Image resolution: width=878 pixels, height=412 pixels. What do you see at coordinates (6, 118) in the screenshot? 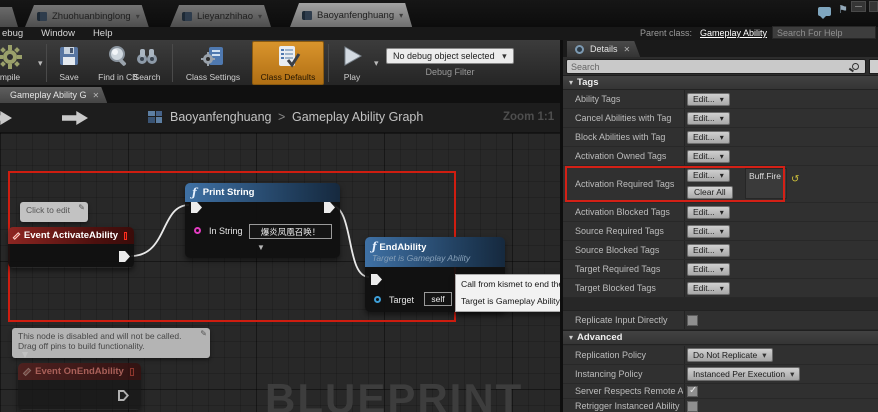
I see `nav-back-arrow-icon` at bounding box center [6, 118].